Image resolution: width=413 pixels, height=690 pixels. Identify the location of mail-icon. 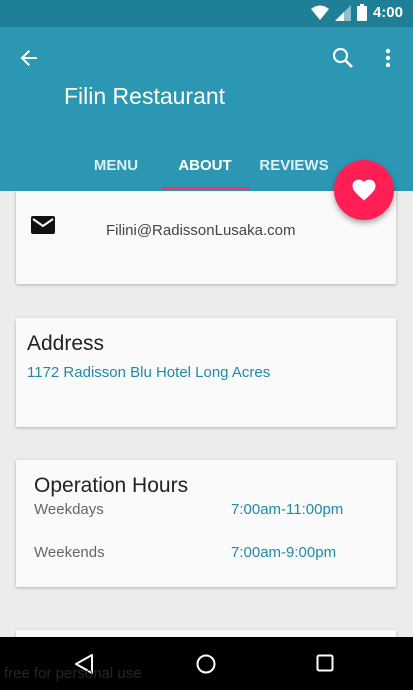
(43, 225).